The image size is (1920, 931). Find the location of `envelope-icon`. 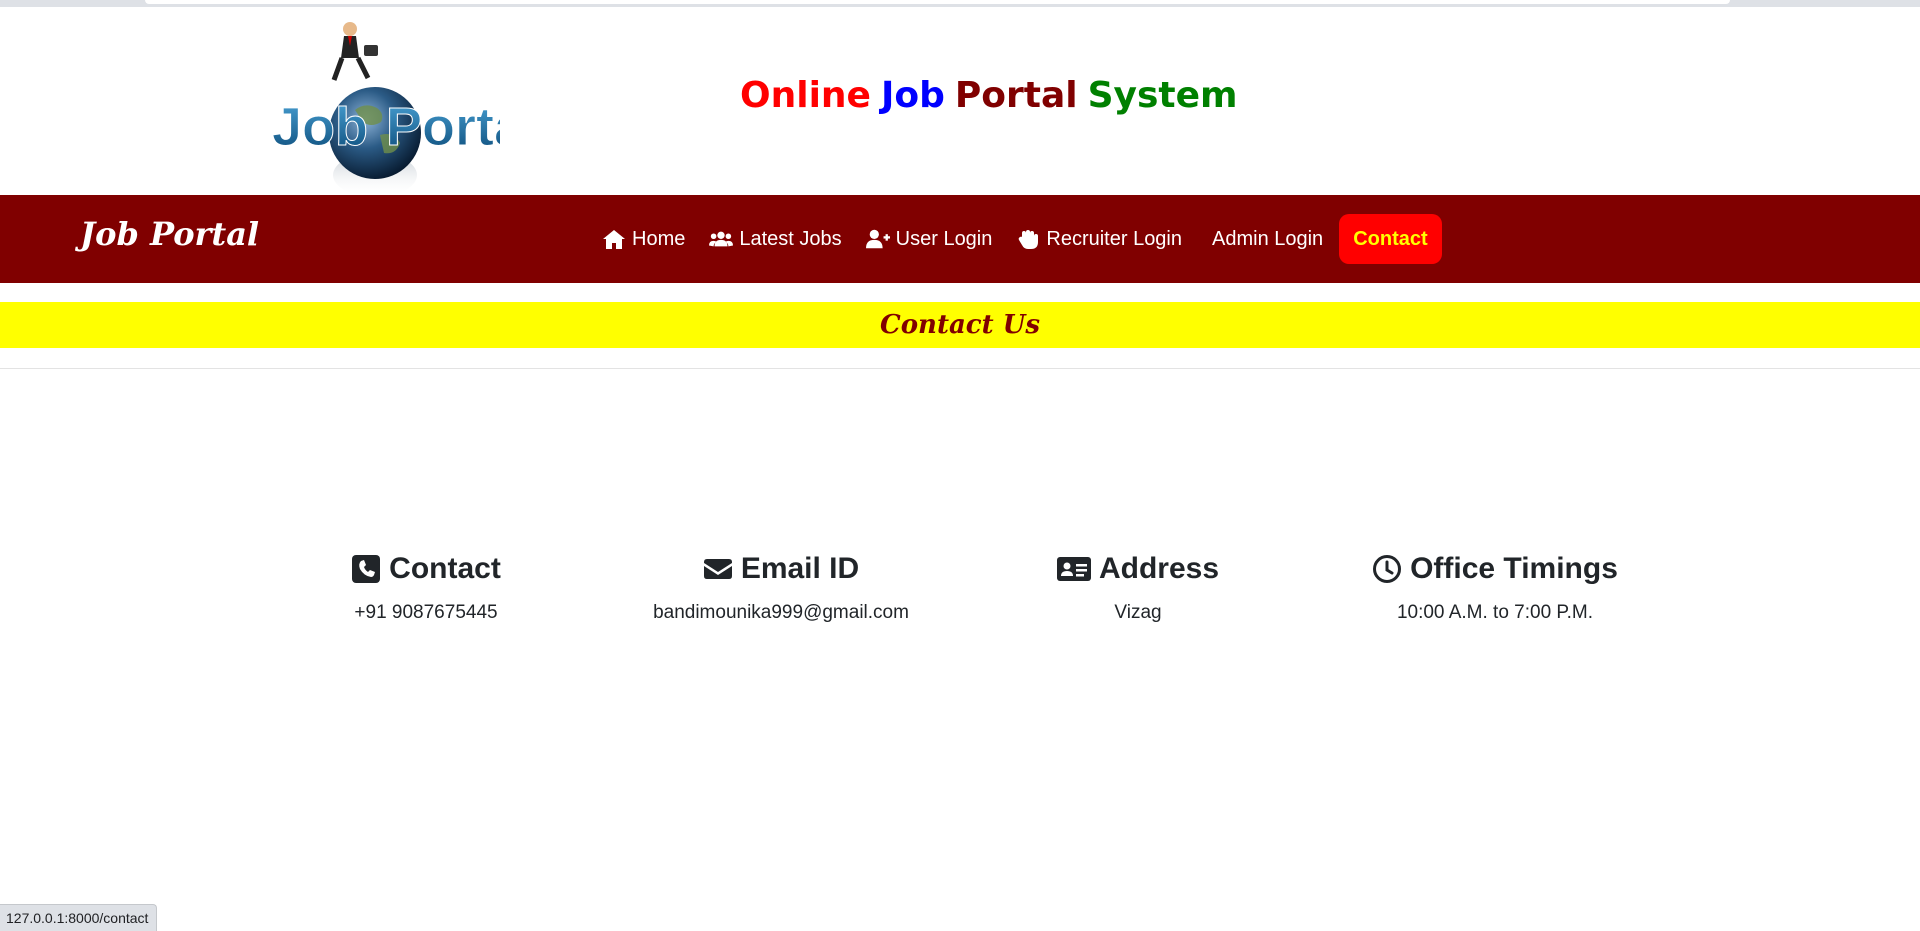

envelope-icon is located at coordinates (717, 569).